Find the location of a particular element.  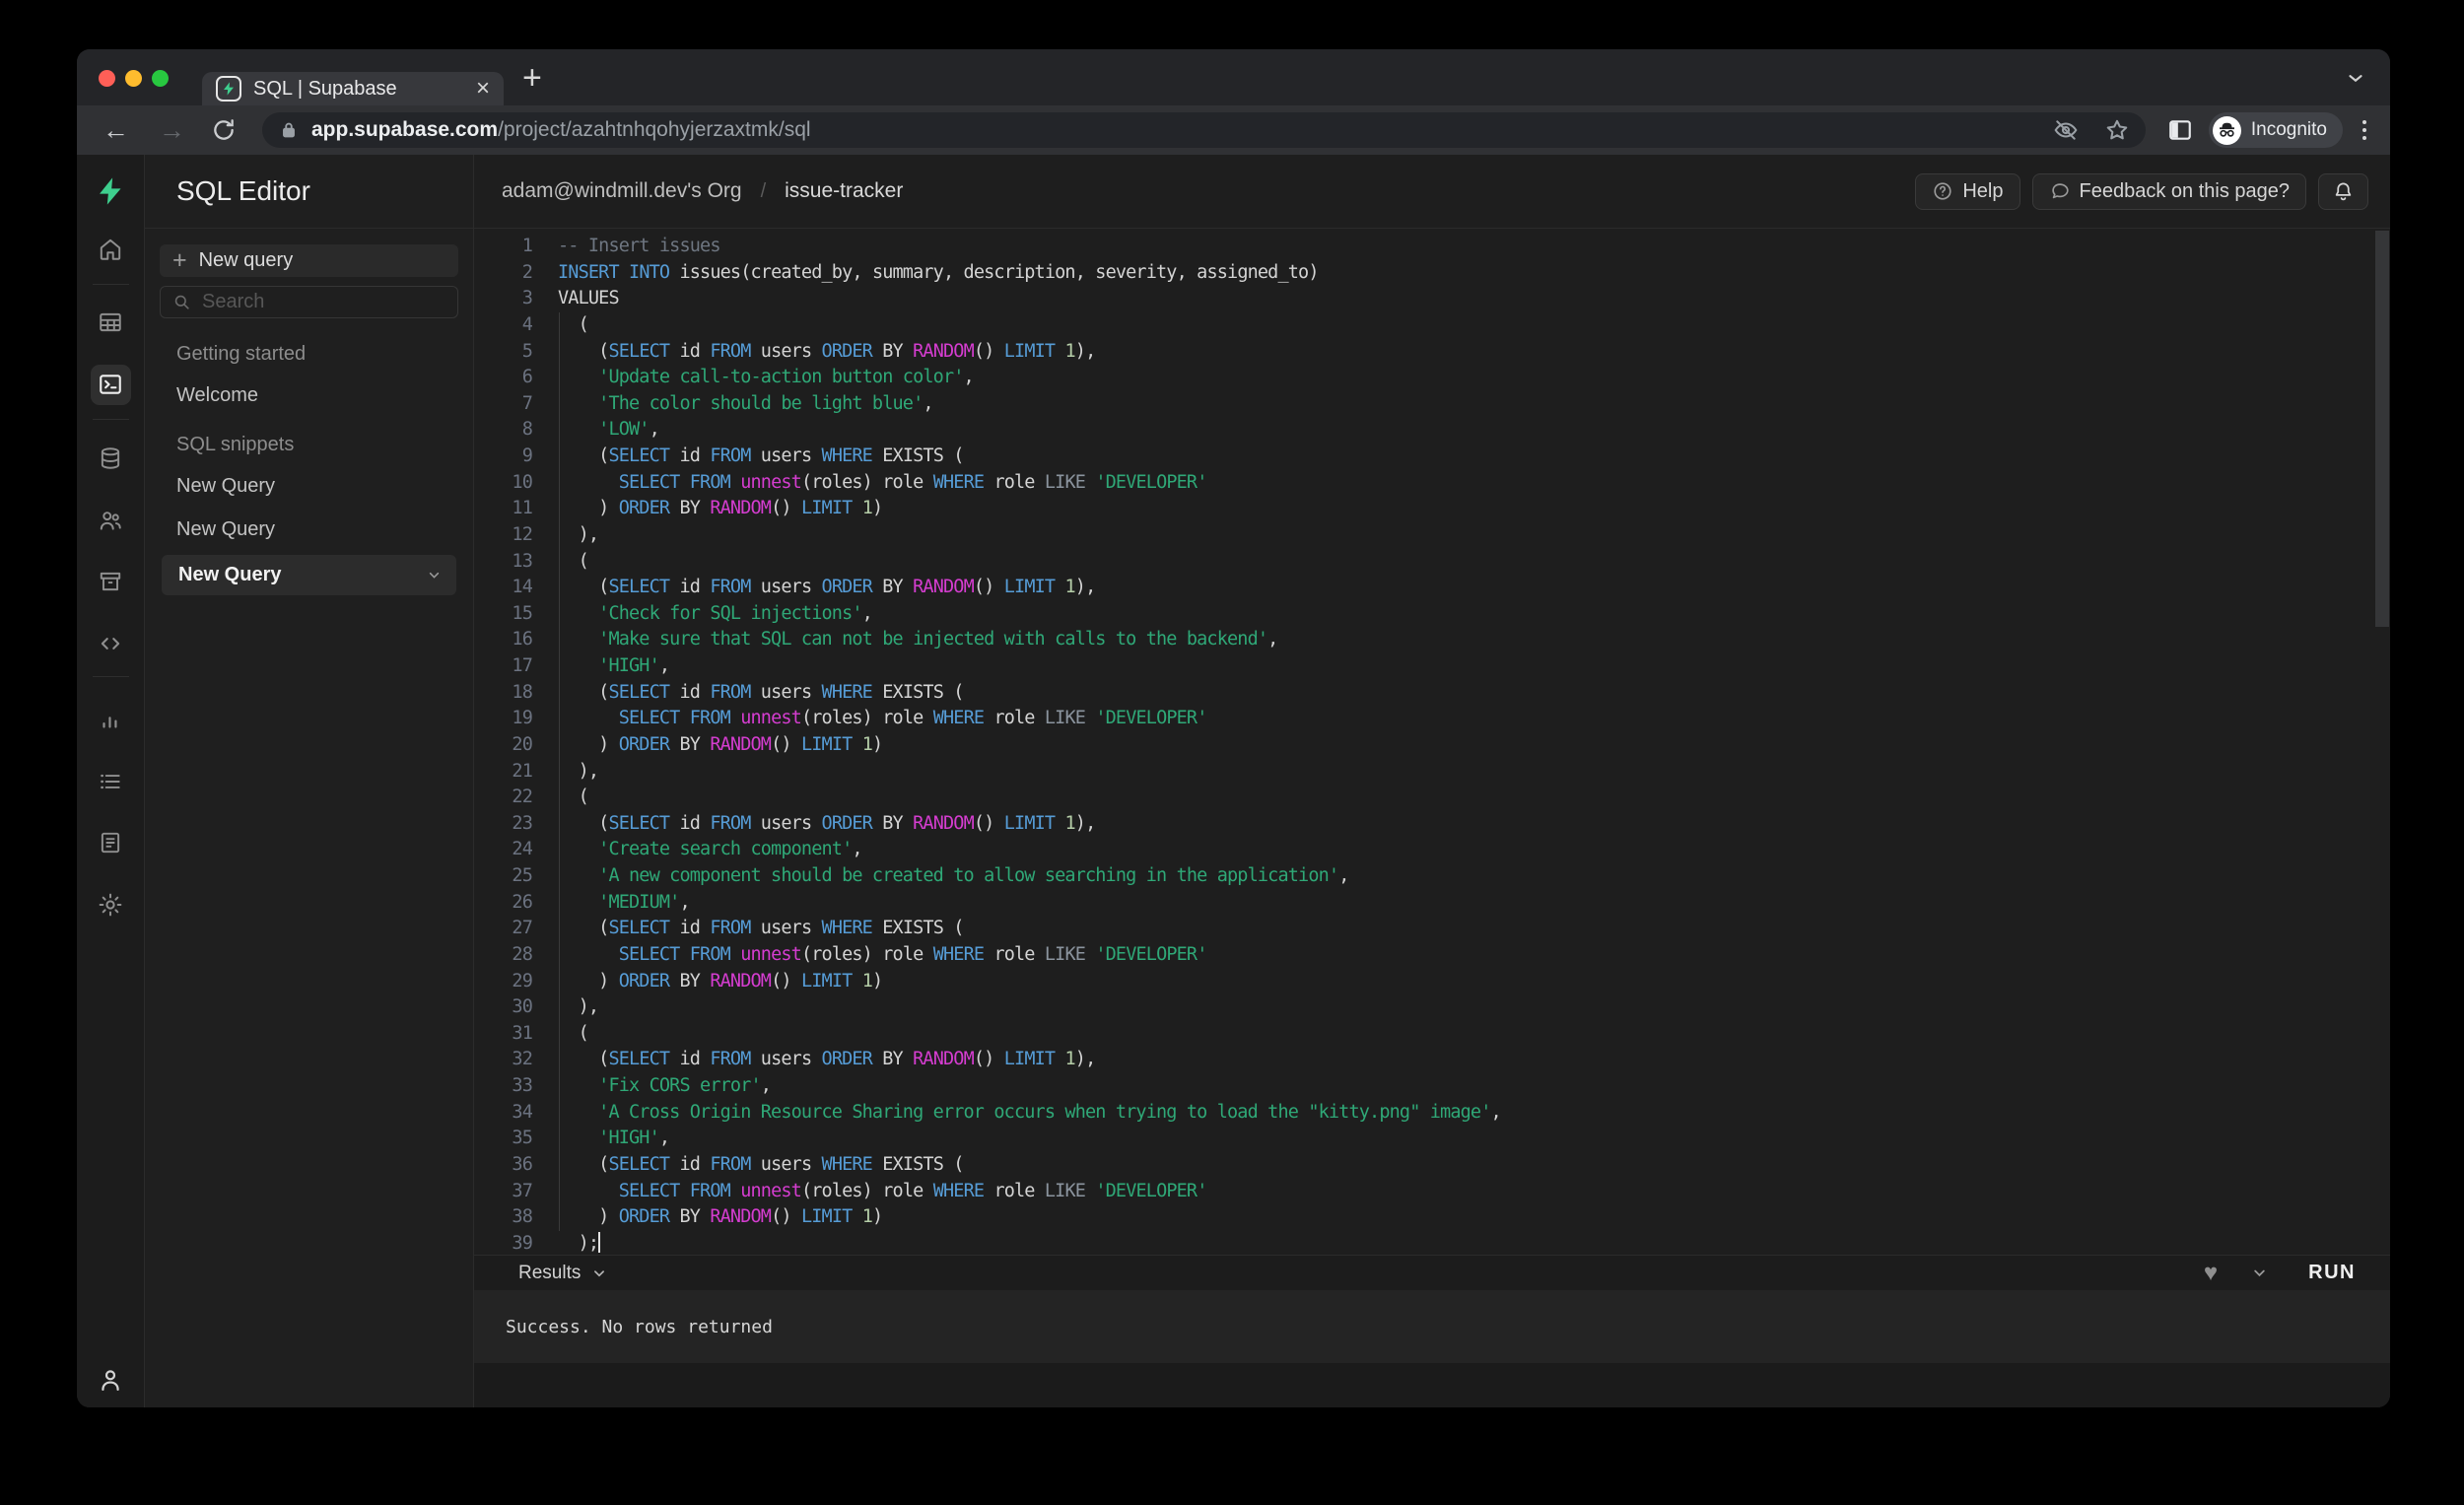

account-icon is located at coordinates (110, 1380).